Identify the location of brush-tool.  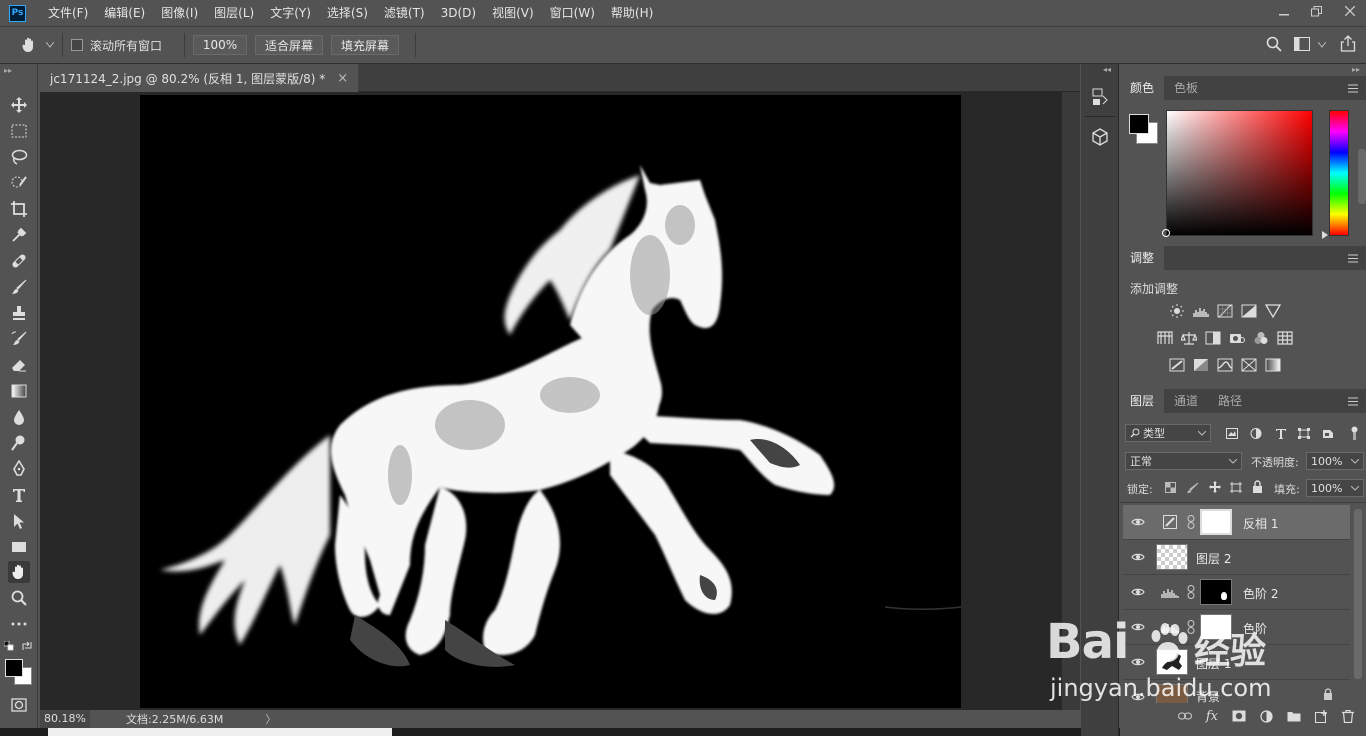
(19, 287).